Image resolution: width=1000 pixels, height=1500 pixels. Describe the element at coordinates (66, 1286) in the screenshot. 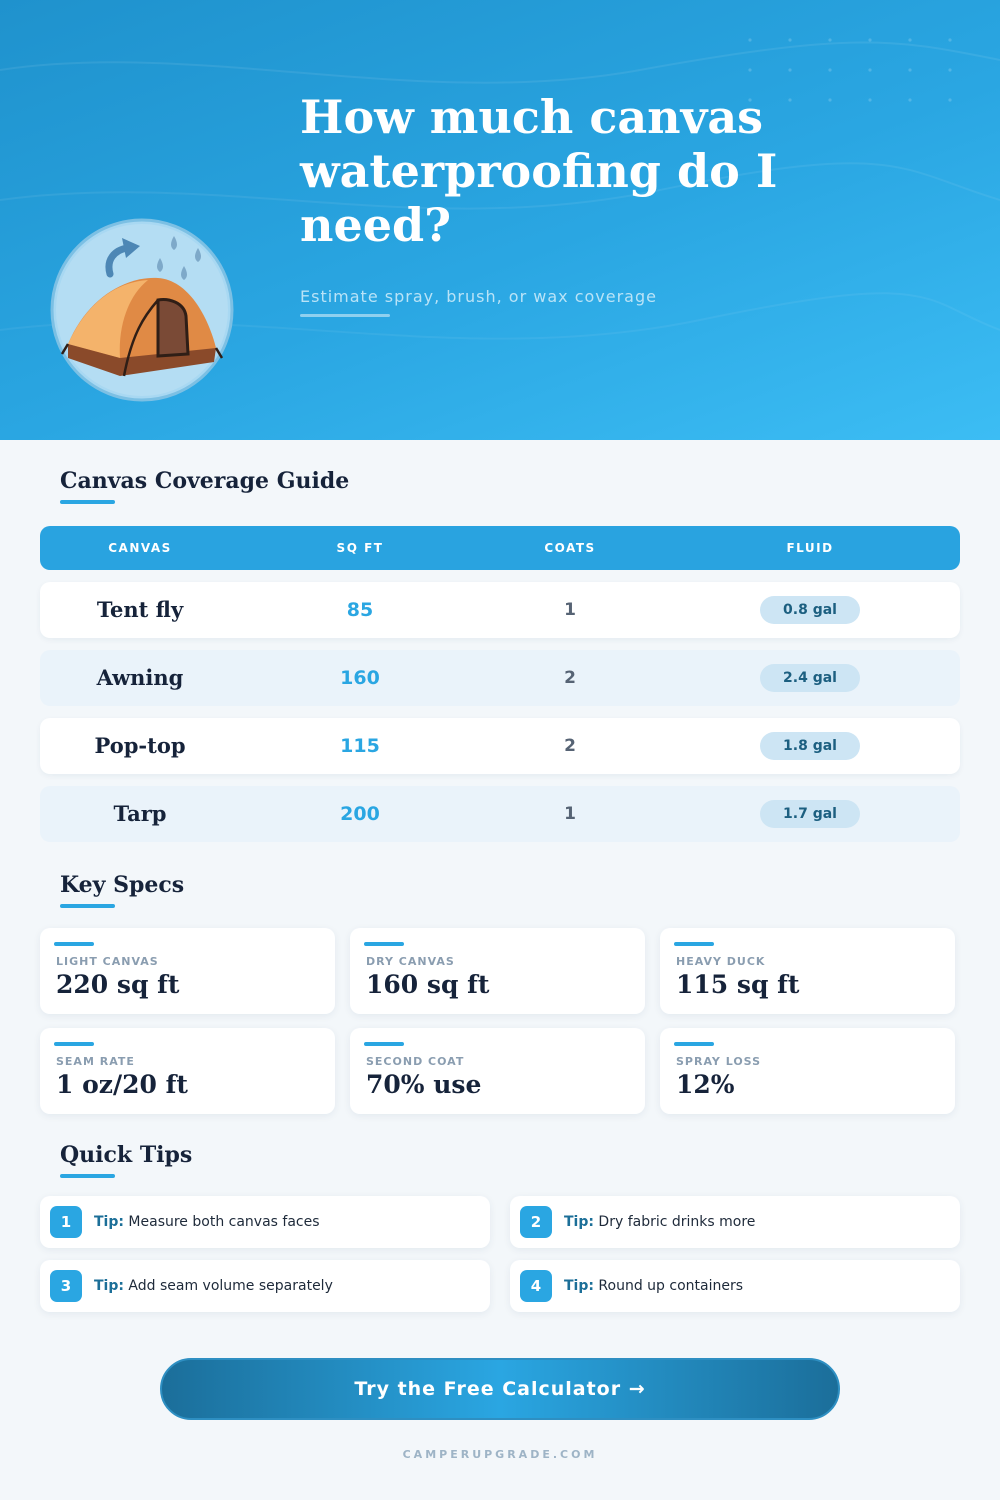

I see `tip-number-badge: 3` at that location.